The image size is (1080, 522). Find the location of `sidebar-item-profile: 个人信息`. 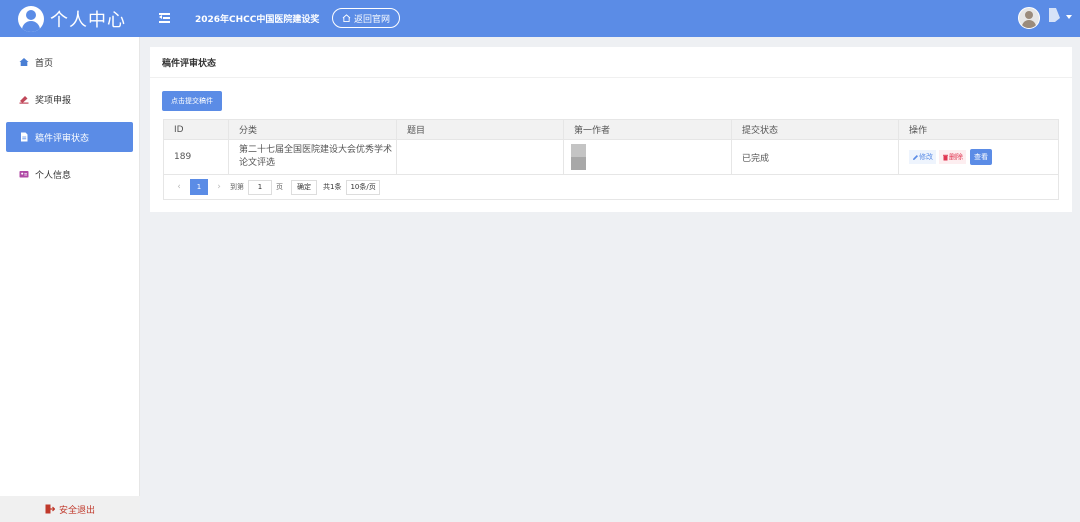

sidebar-item-profile: 个人信息 is located at coordinates (69, 174).